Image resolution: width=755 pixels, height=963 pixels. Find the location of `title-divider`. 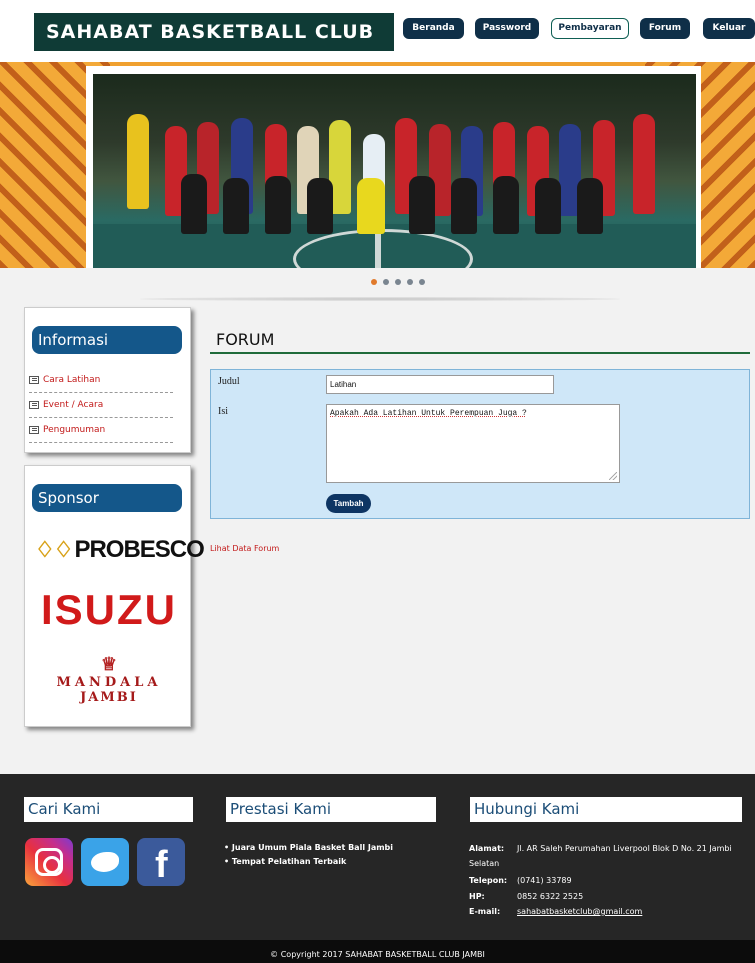

title-divider is located at coordinates (480, 353).